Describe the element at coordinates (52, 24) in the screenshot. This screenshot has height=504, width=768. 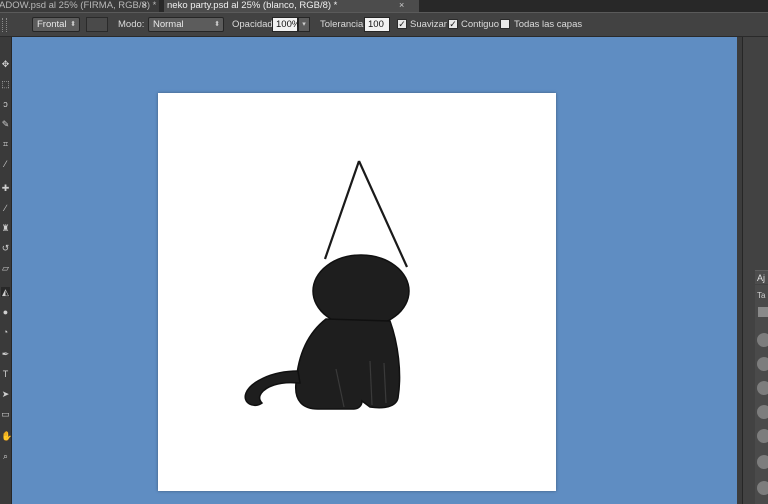
I see `fill-source-value: Frontal` at that location.